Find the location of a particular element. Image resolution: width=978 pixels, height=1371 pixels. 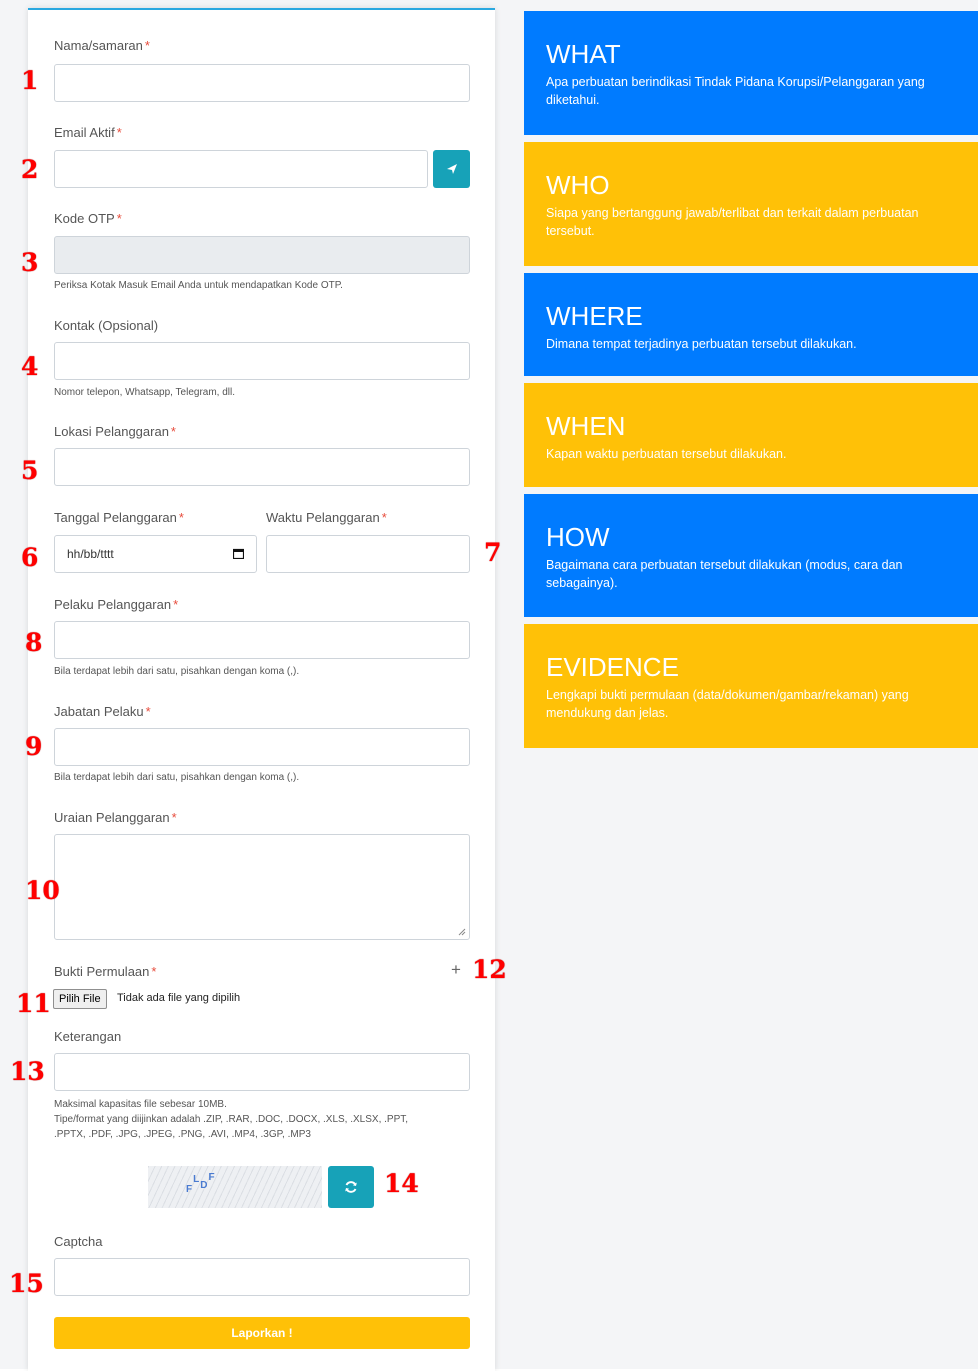

annotation-11: 11 is located at coordinates (33, 1003).